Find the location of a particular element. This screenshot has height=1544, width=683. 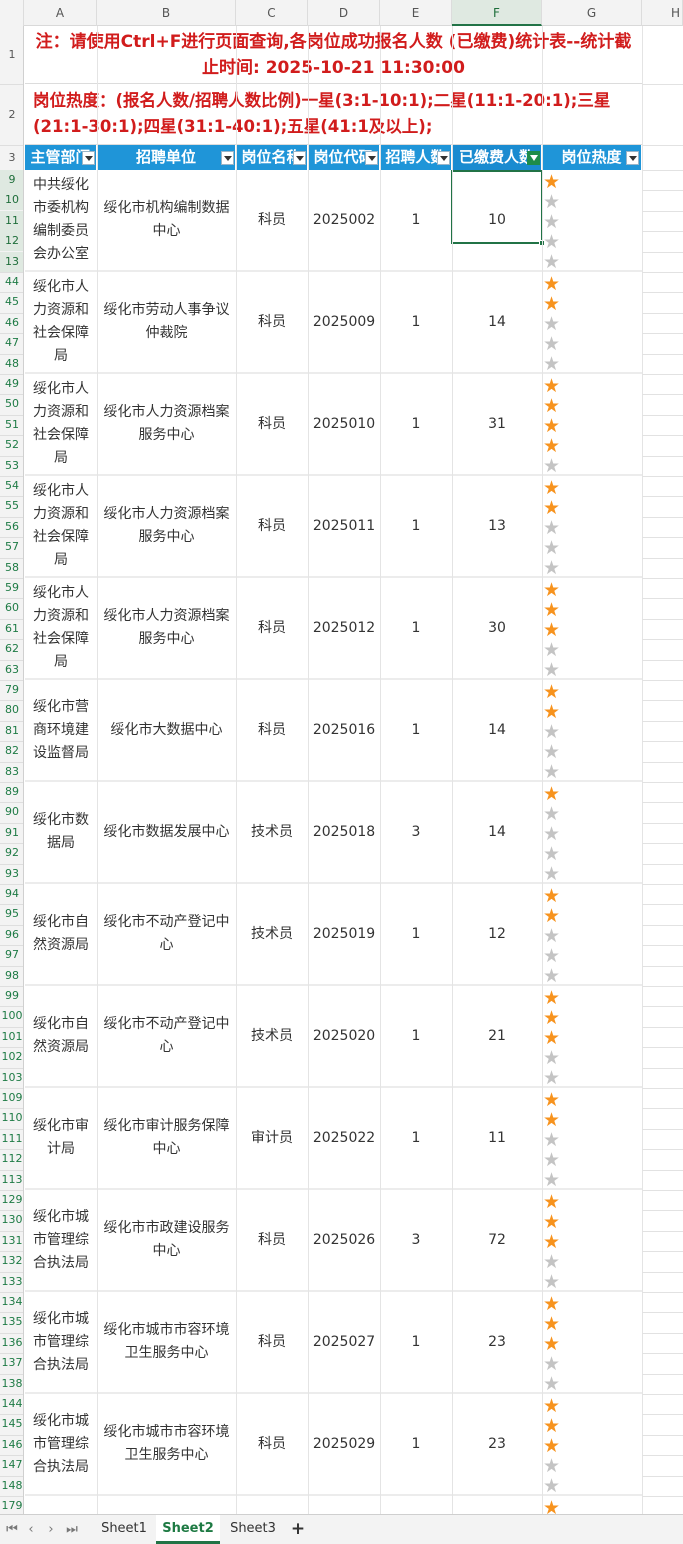

cell-paid: 12 is located at coordinates (497, 934).